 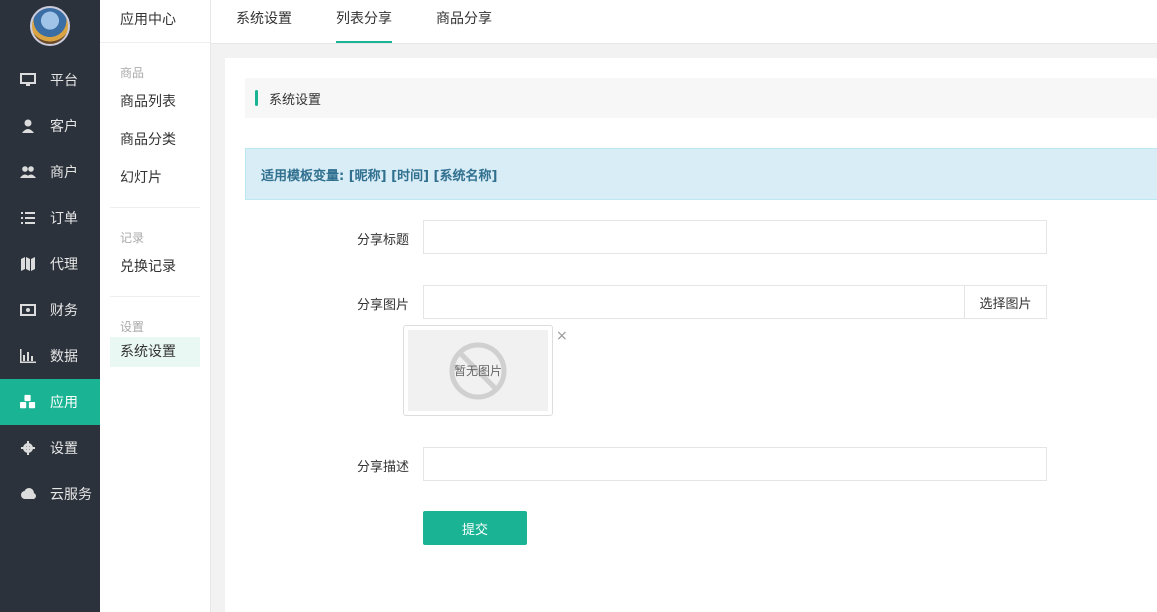 I want to click on tab-goods-share: 商品分享, so click(x=464, y=21).